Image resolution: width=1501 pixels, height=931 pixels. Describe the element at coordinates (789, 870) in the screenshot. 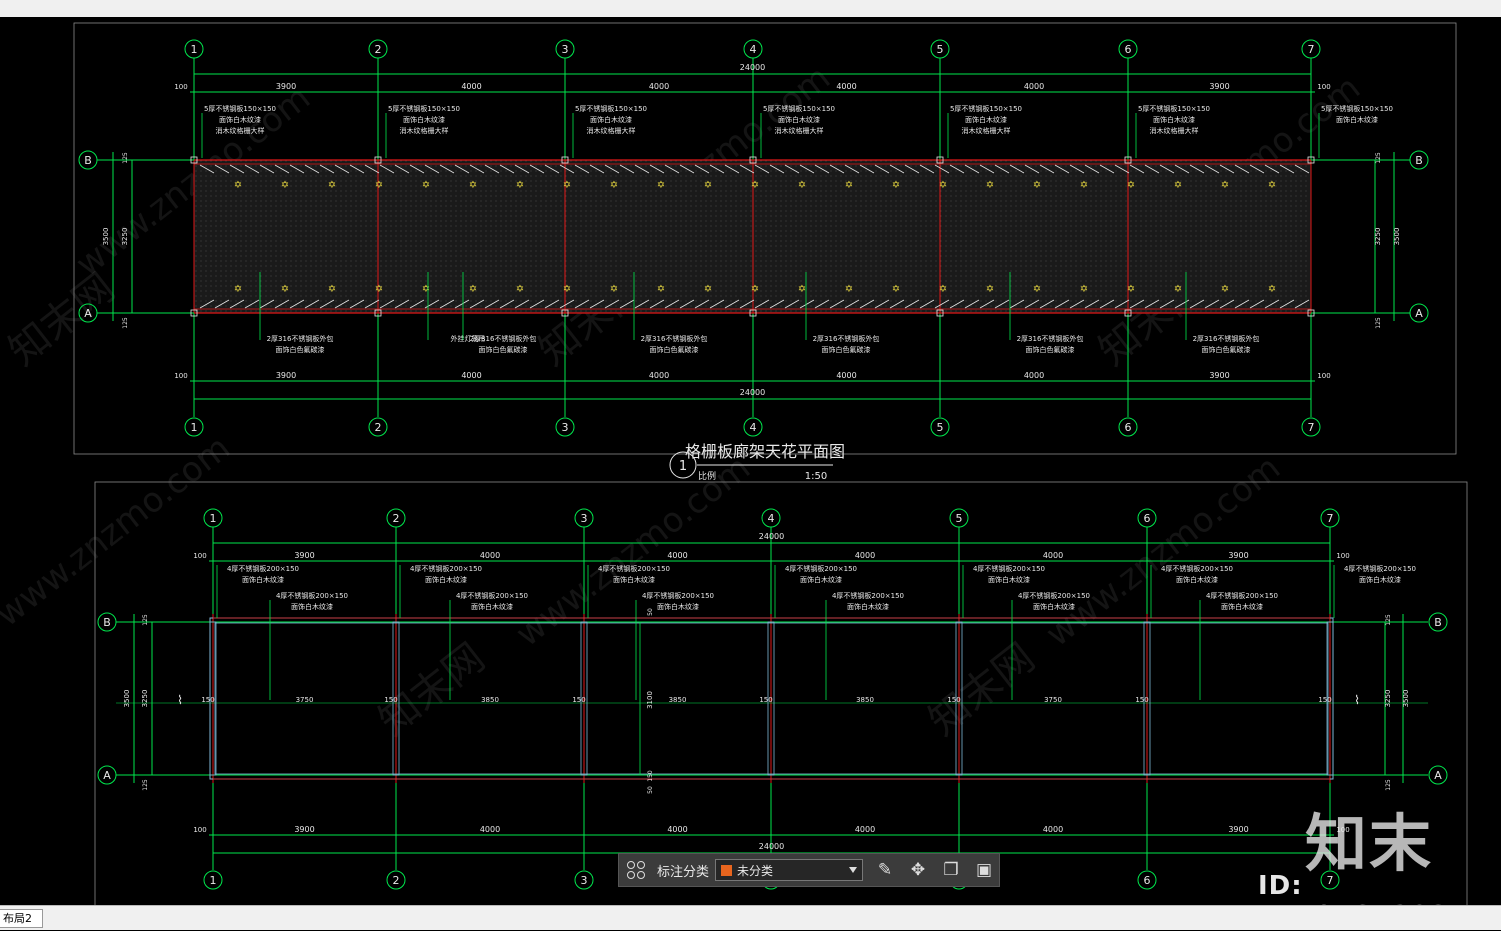

I see `category-select: 未分类` at that location.